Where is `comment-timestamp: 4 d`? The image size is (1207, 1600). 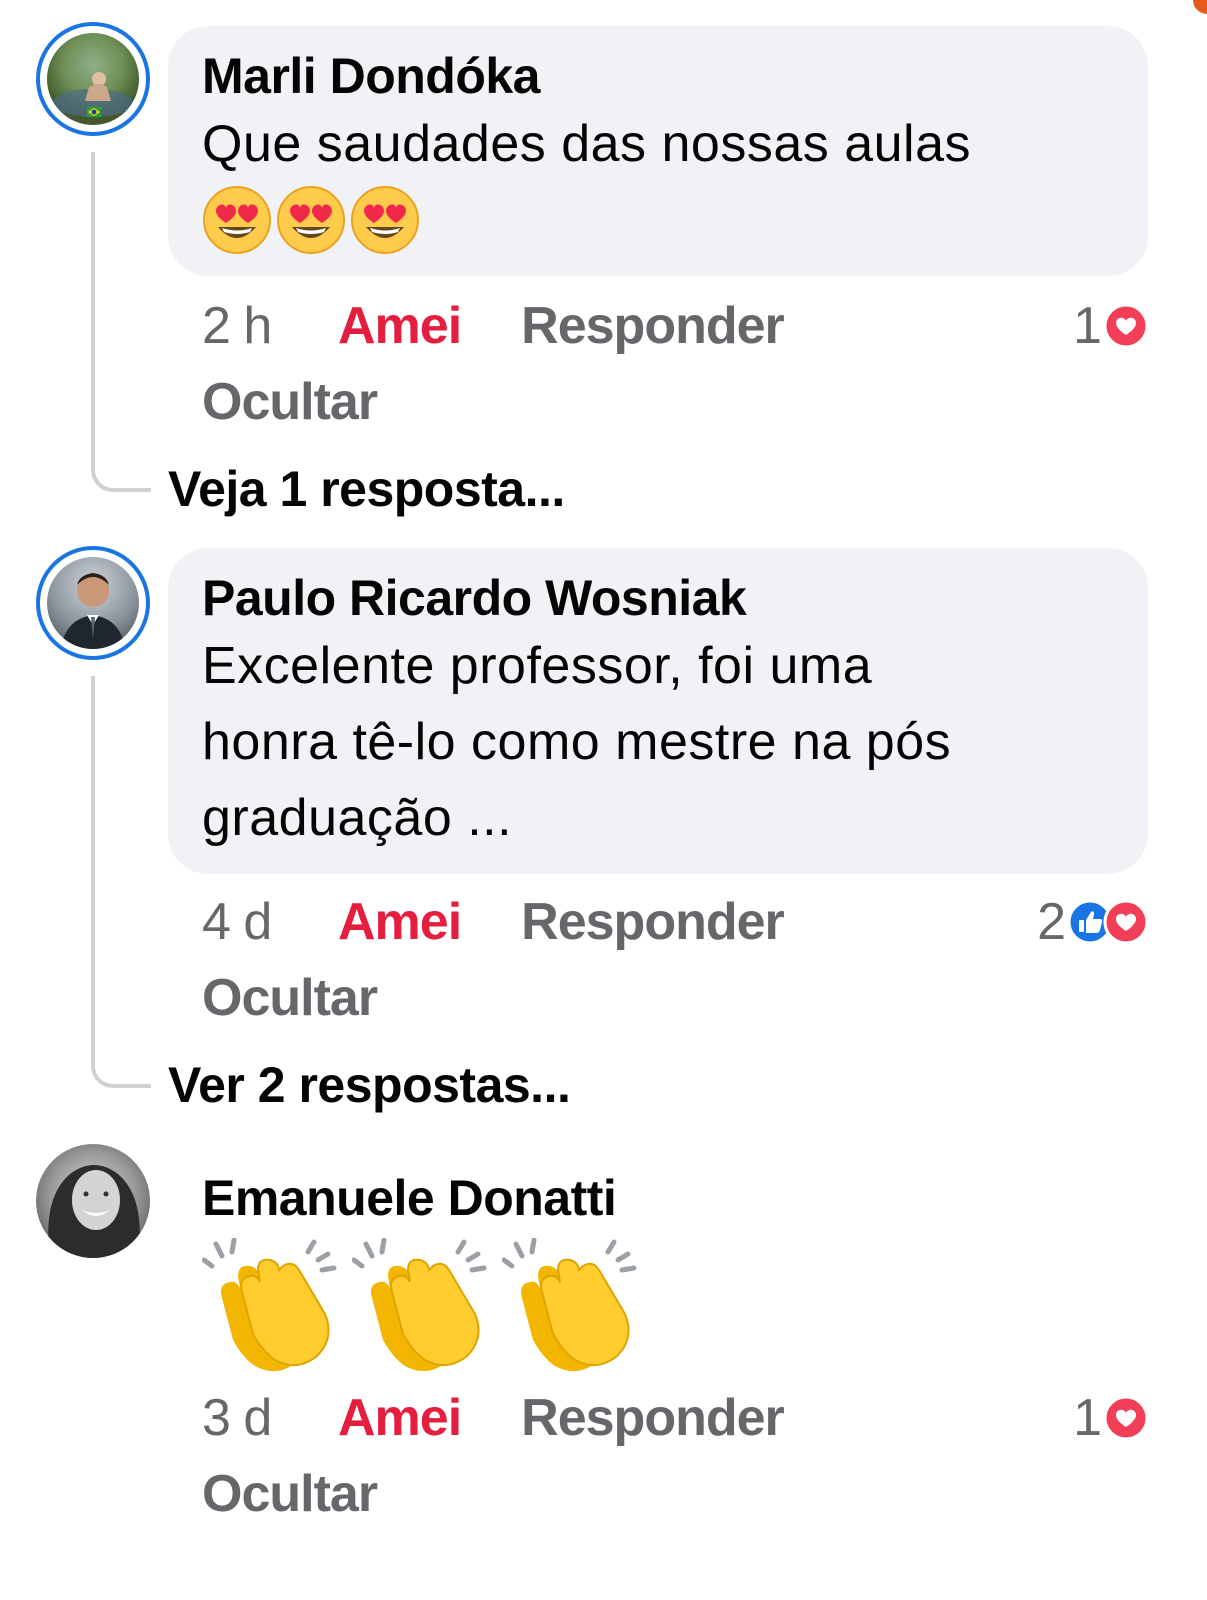 comment-timestamp: 4 d is located at coordinates (270, 922).